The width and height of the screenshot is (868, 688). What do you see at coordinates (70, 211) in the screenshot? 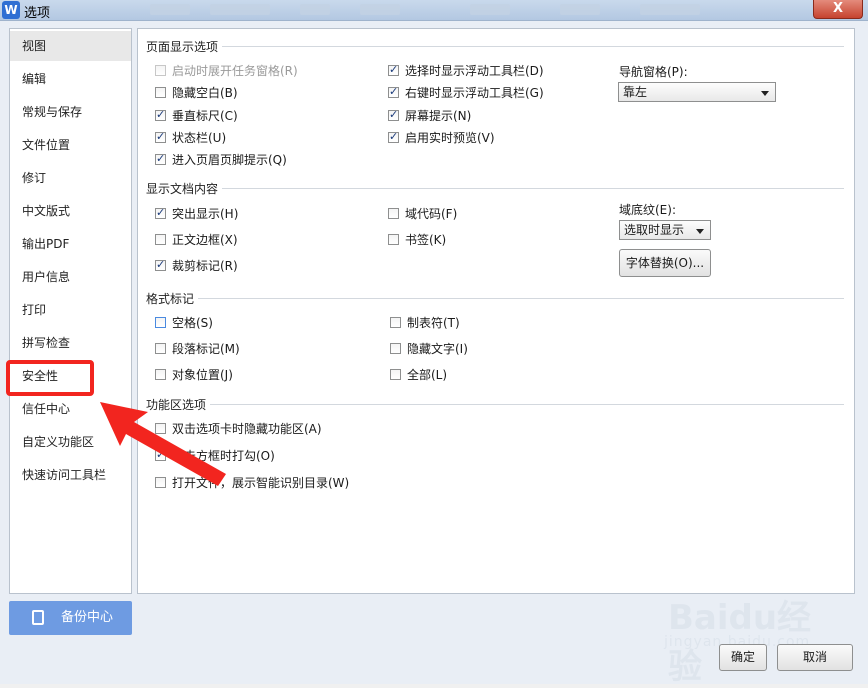
I see `sidebar-item-chinese-layout: 中文版式` at bounding box center [70, 211].